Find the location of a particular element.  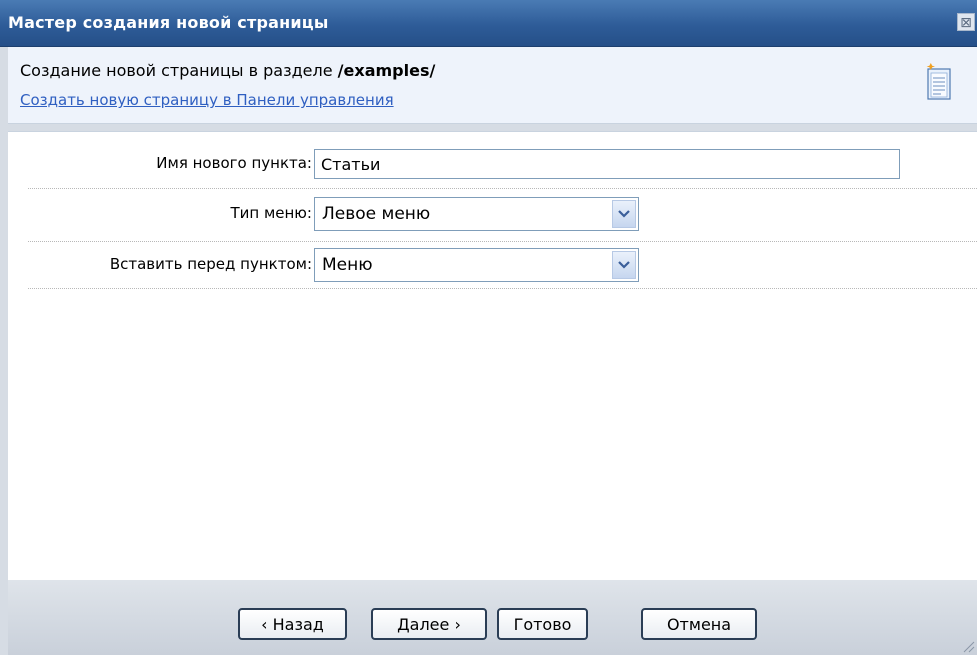

header-text: Создание новой страницы в разделе is located at coordinates (179, 70).